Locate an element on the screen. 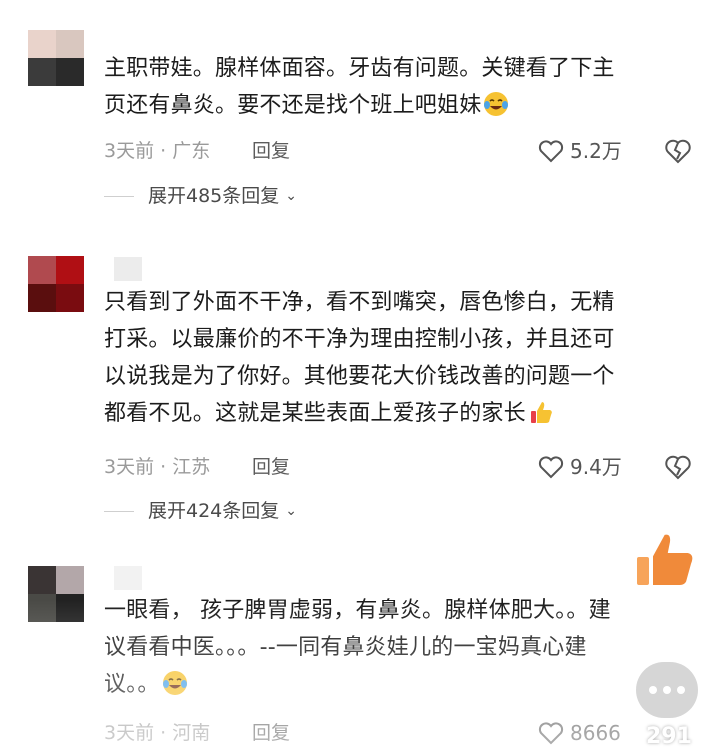 This screenshot has width=720, height=752. expand-replies-label: 展开424条回复 is located at coordinates (214, 511).